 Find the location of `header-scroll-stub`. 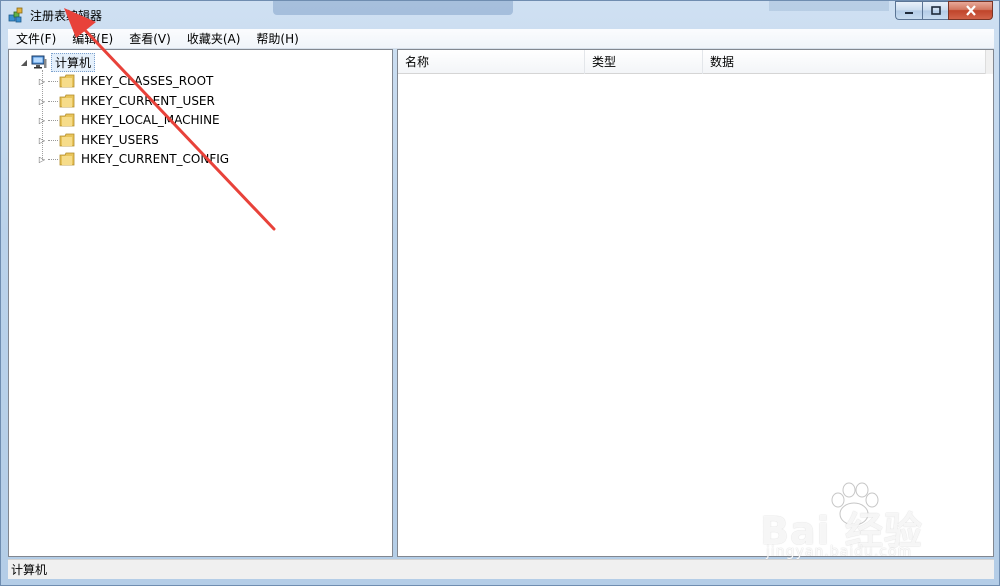

header-scroll-stub is located at coordinates (989, 62).